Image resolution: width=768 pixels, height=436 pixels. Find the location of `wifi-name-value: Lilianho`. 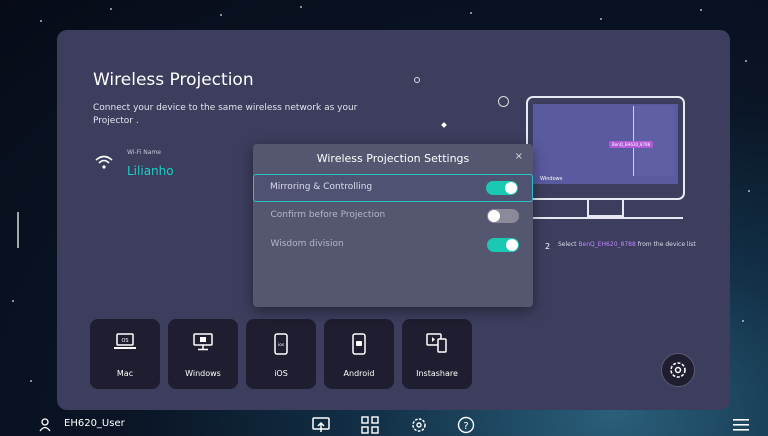

wifi-name-value: Lilianho is located at coordinates (150, 171).